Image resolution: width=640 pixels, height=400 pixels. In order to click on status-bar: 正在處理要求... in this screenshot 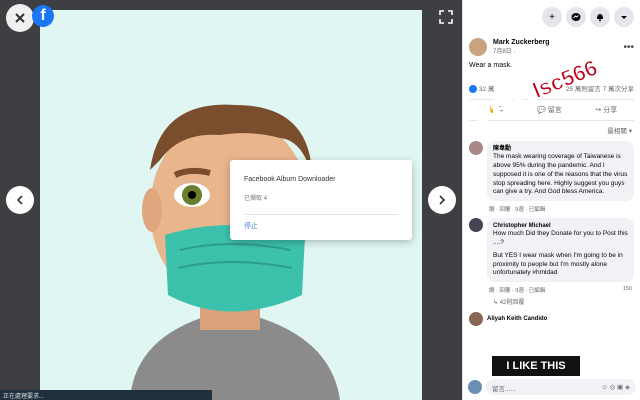, I will do `click(106, 395)`.